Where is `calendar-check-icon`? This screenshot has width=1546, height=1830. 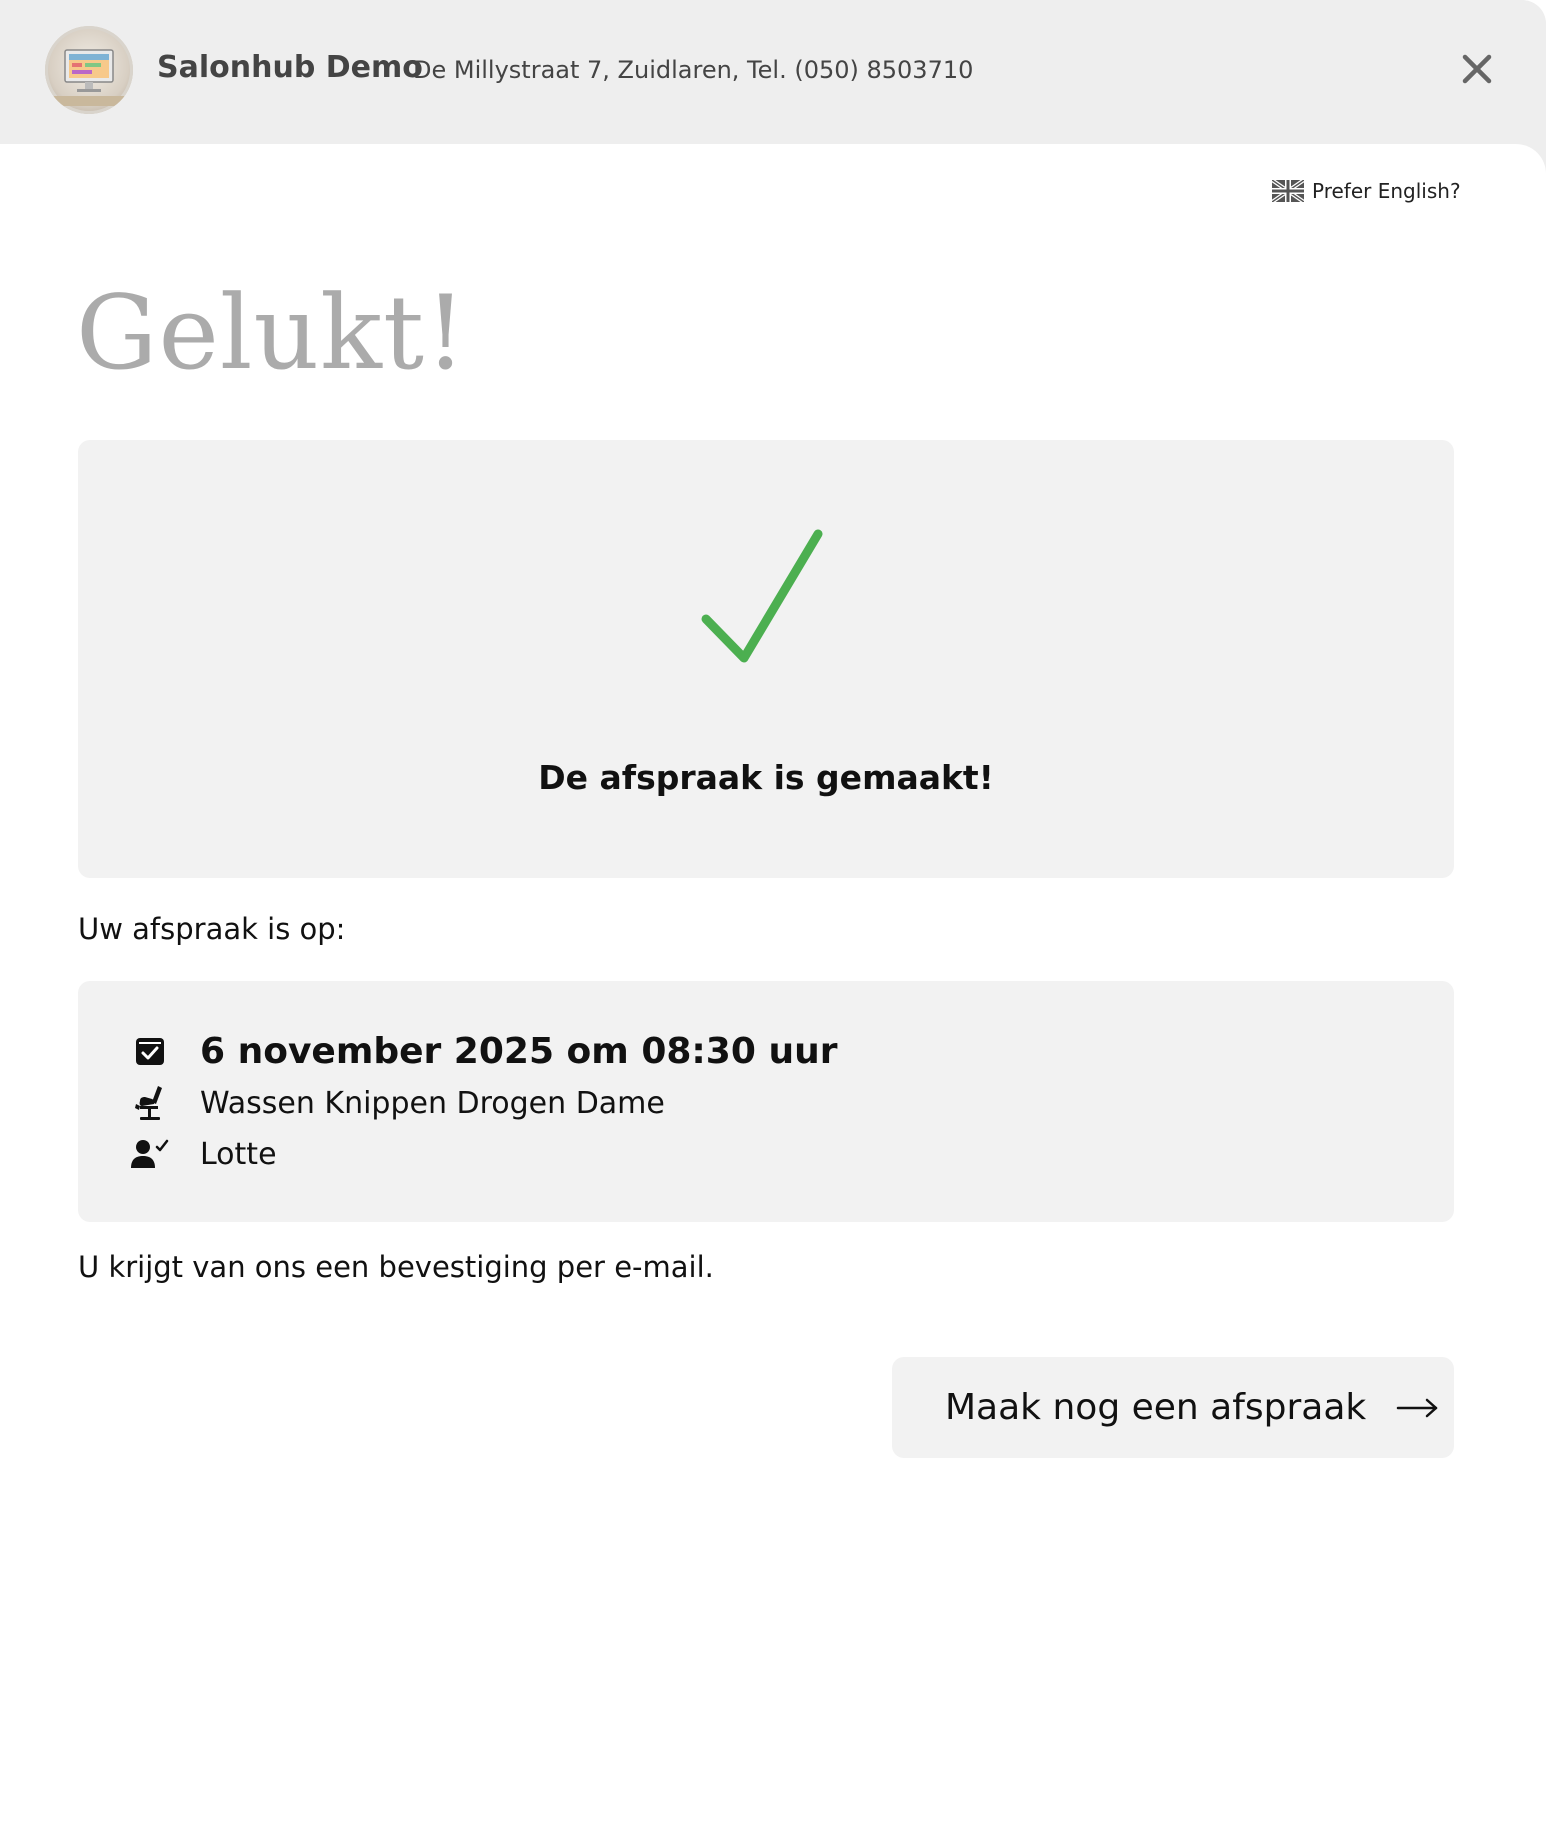
calendar-check-icon is located at coordinates (150, 1051).